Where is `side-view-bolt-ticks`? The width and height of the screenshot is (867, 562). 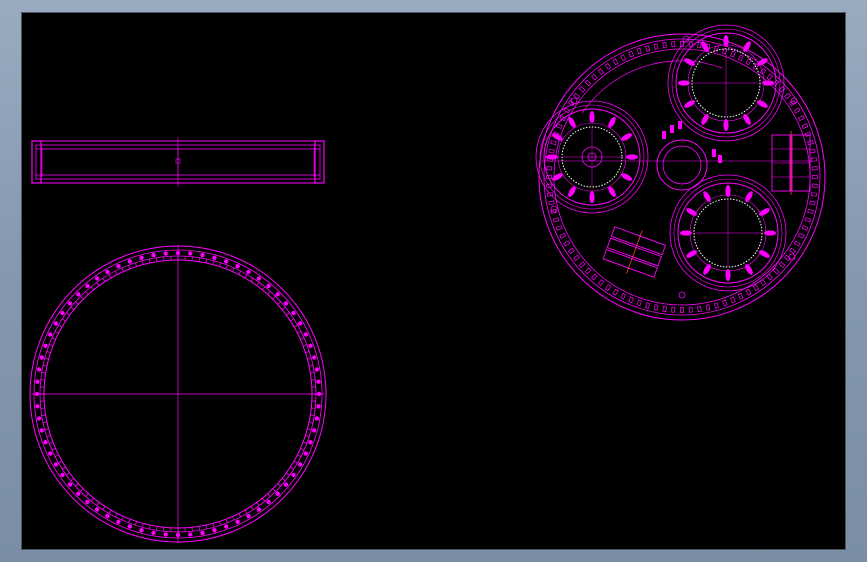
side-view-bolt-ticks is located at coordinates (178, 162).